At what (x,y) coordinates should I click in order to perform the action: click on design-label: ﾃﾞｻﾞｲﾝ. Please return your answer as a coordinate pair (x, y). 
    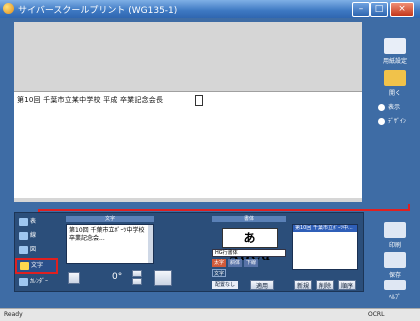
    Looking at the image, I should click on (397, 121).